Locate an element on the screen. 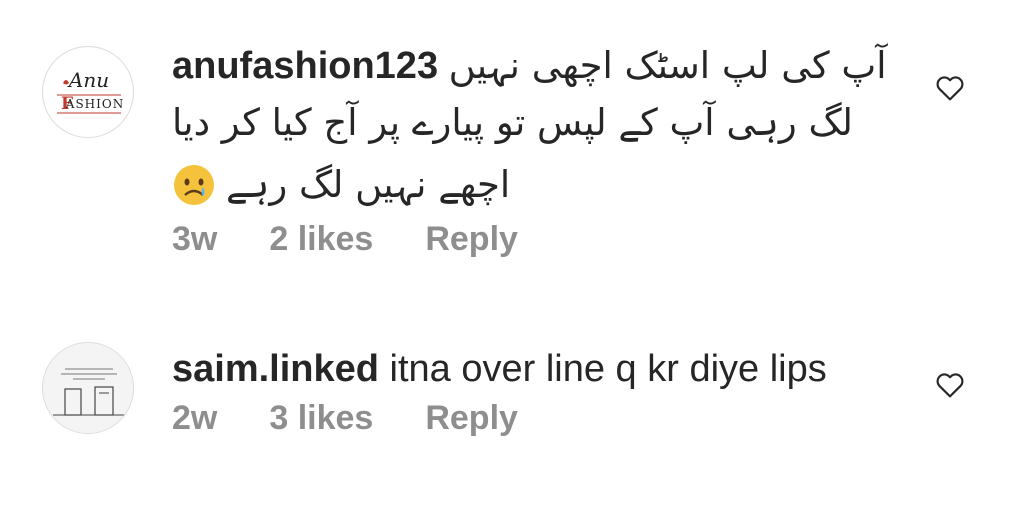 The image size is (1024, 521). avatar is located at coordinates (88, 388).